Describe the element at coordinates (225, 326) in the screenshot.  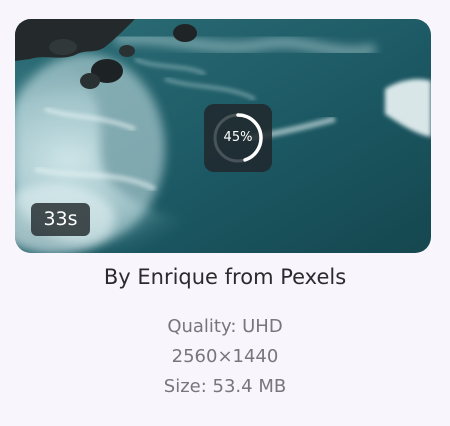
I see `video-quality: Quality: UHD` at that location.